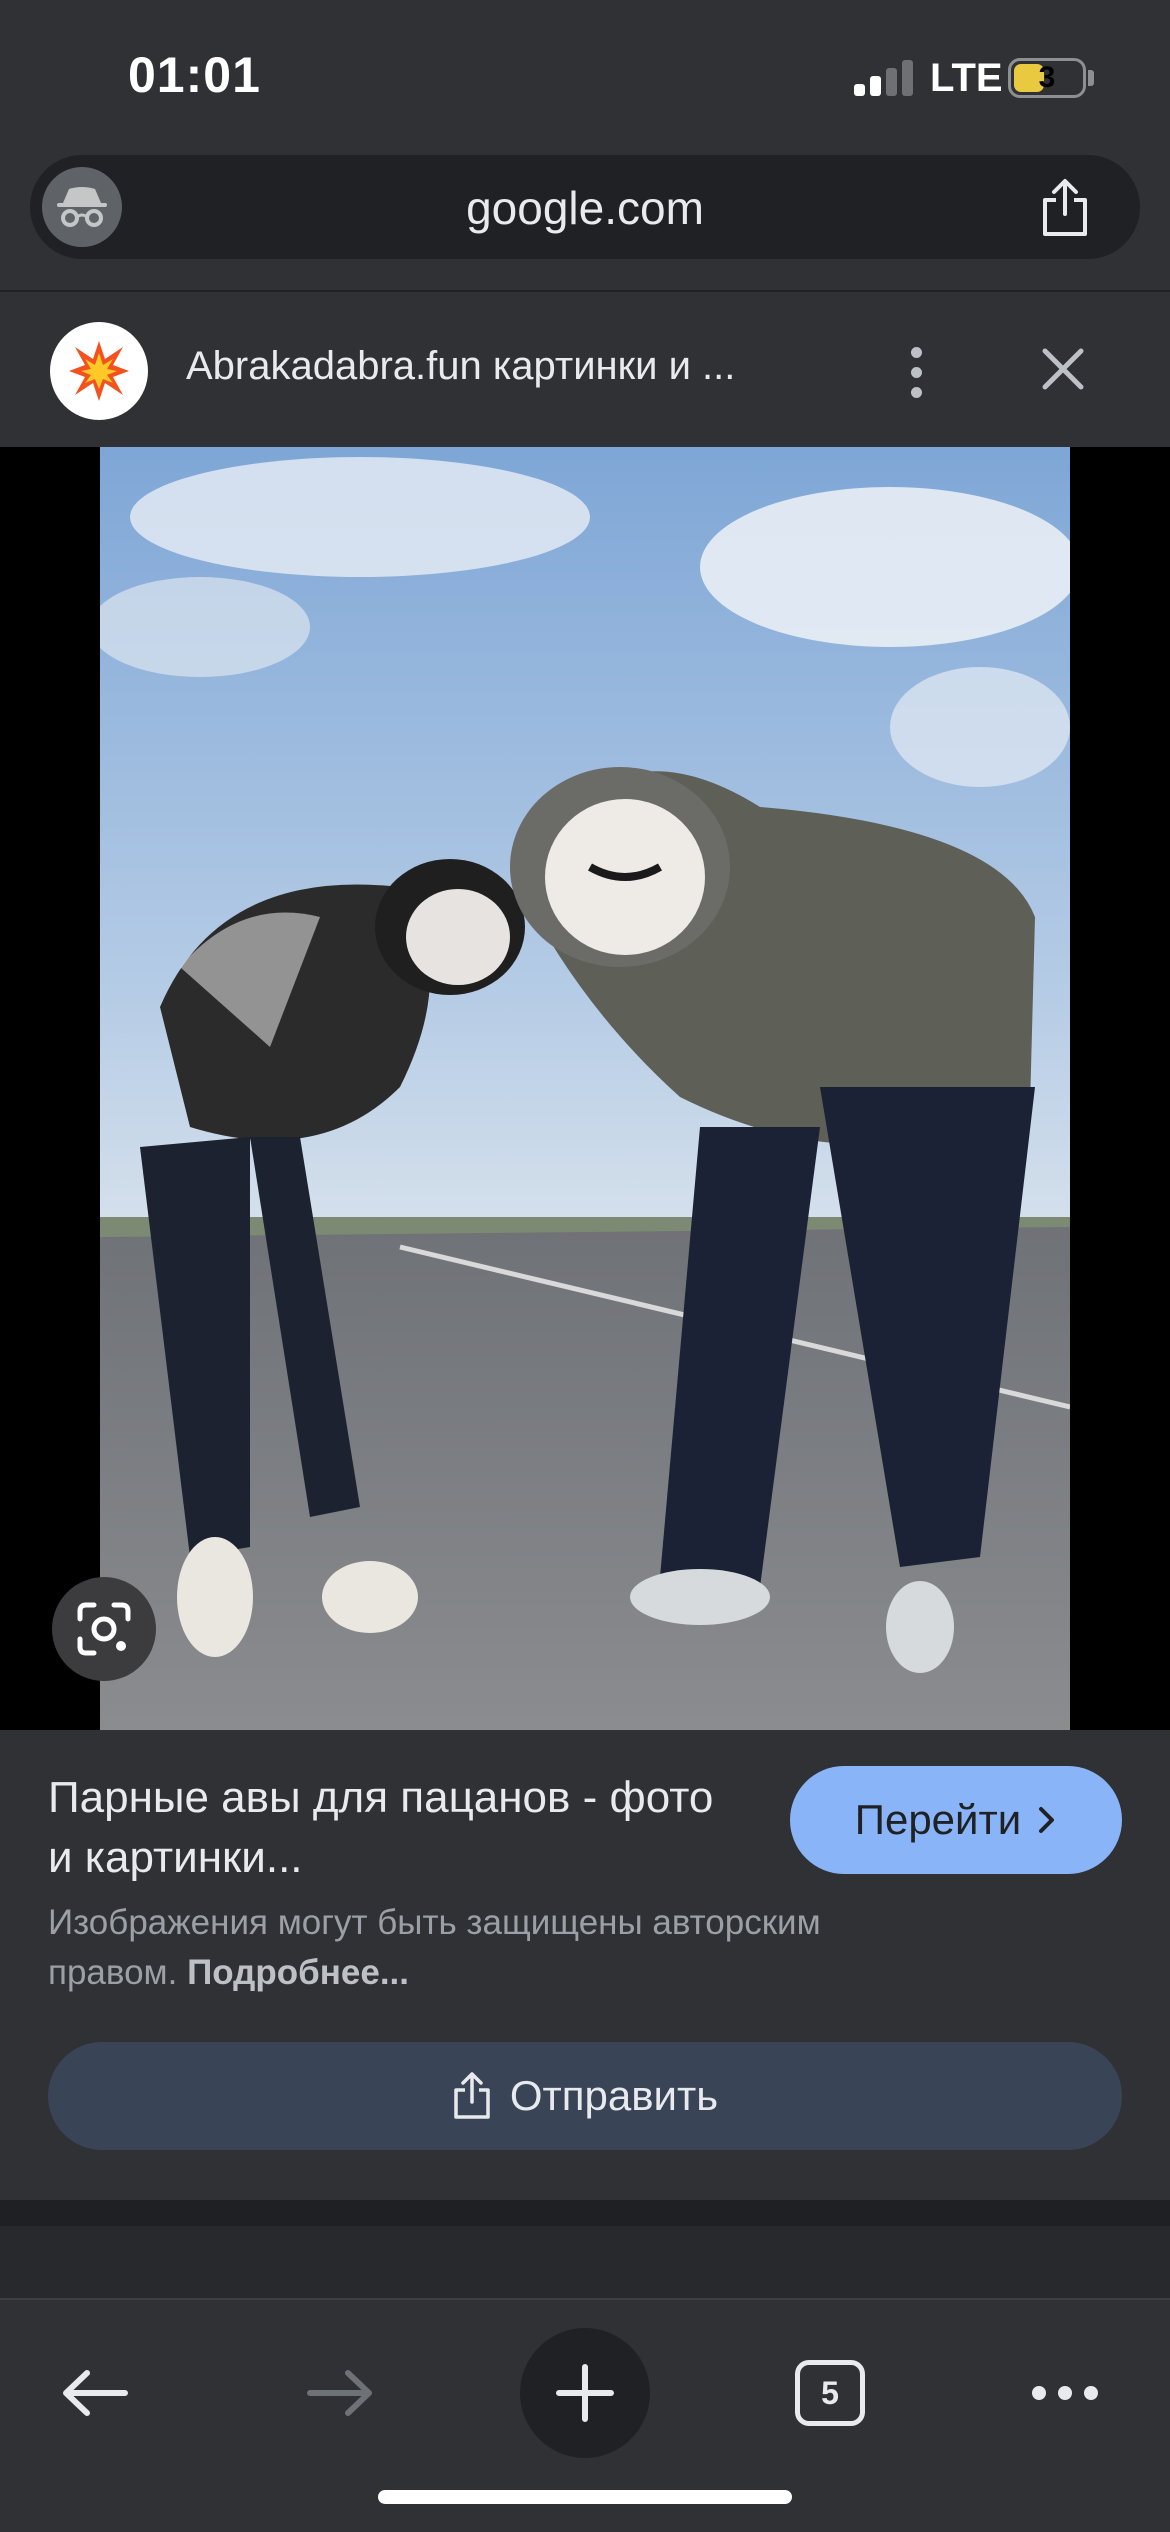  What do you see at coordinates (1063, 369) in the screenshot?
I see `close-icon` at bounding box center [1063, 369].